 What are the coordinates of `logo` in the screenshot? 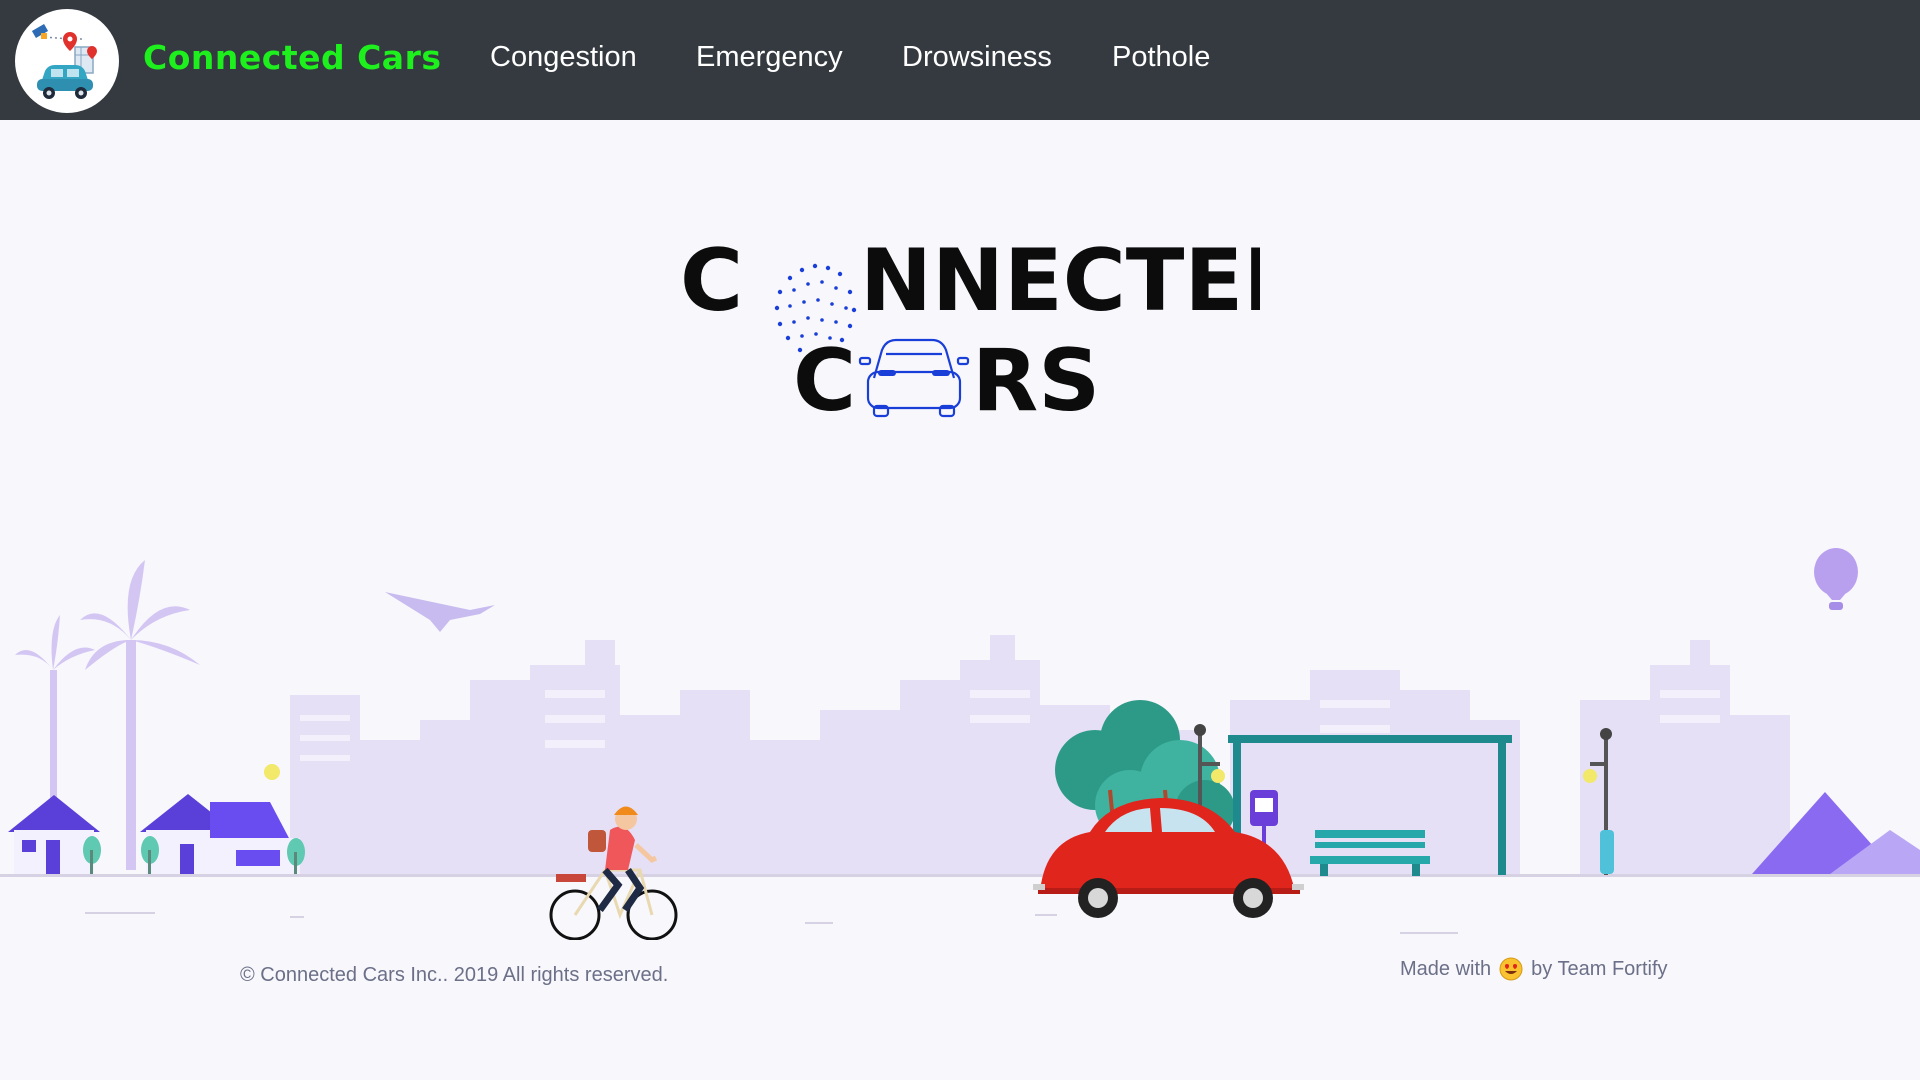 It's located at (67, 61).